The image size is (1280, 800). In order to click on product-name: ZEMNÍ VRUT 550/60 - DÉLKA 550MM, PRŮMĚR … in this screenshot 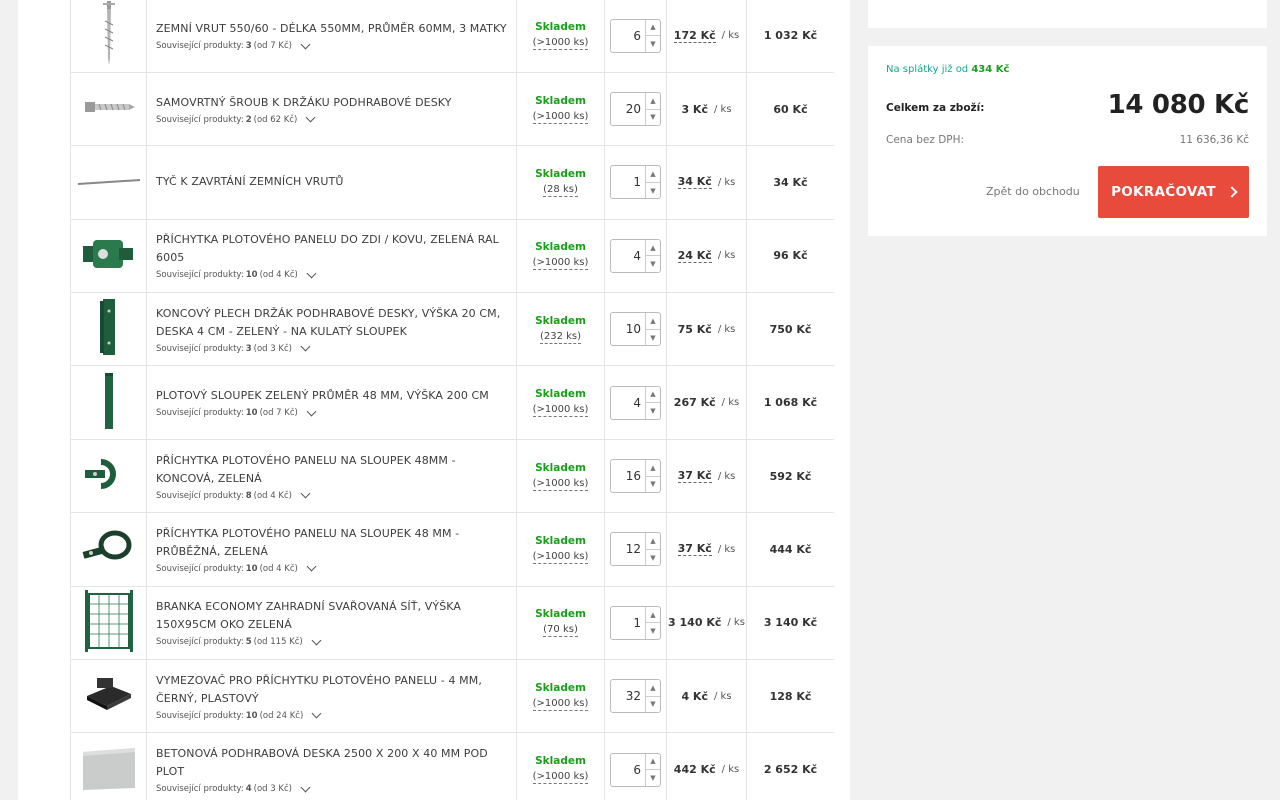, I will do `click(332, 29)`.